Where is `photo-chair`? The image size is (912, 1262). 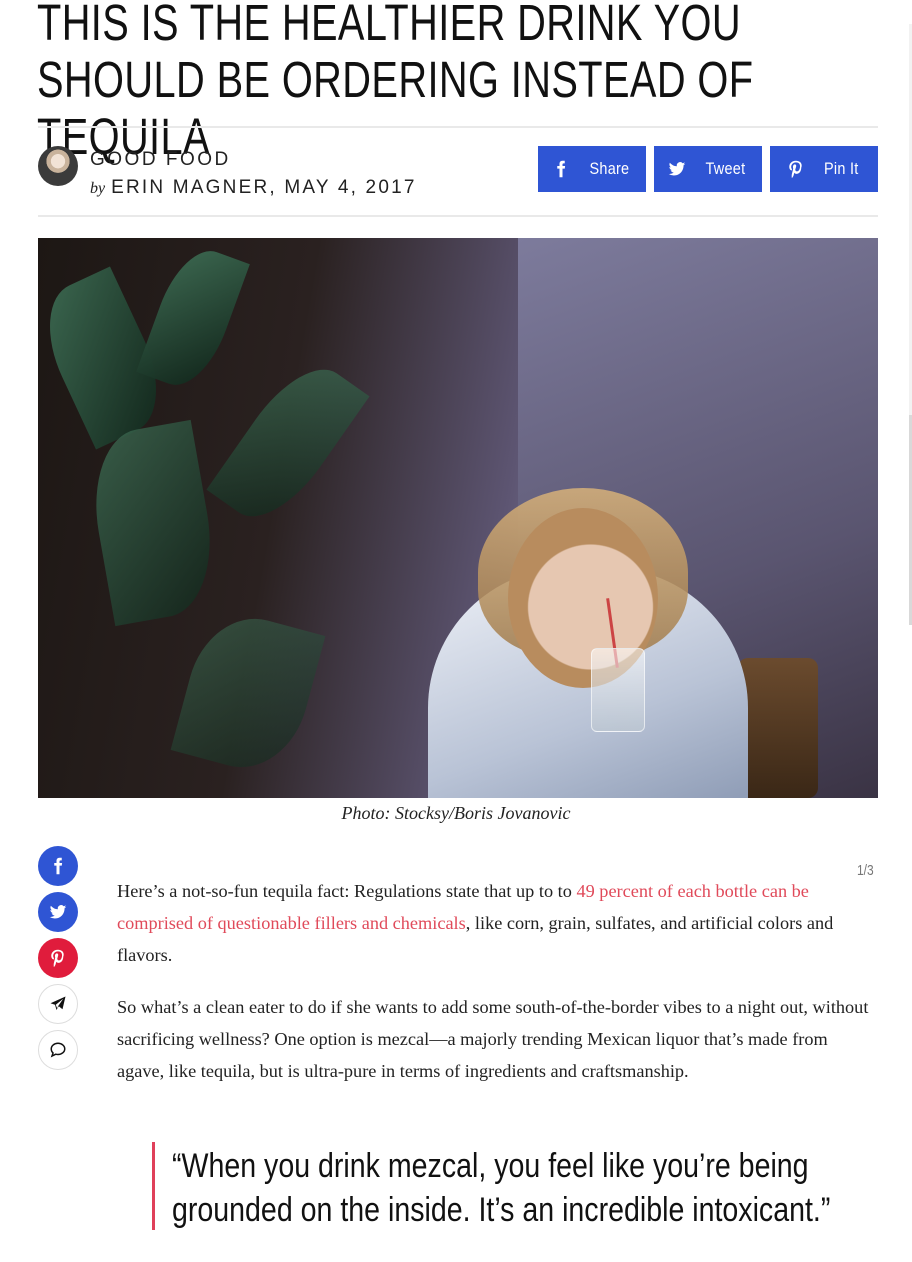 photo-chair is located at coordinates (778, 728).